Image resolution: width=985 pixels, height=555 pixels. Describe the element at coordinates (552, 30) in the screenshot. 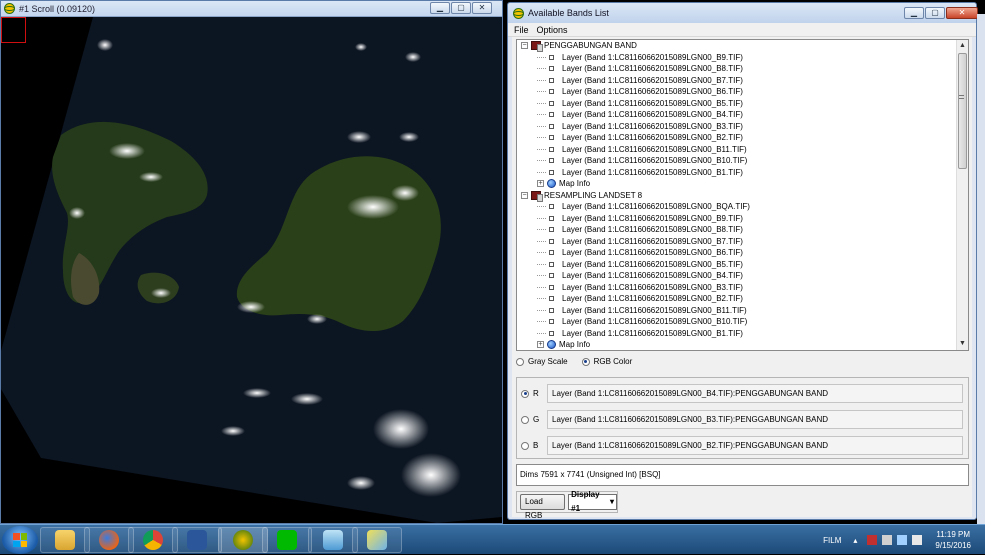

I see `menu-options: Options` at that location.